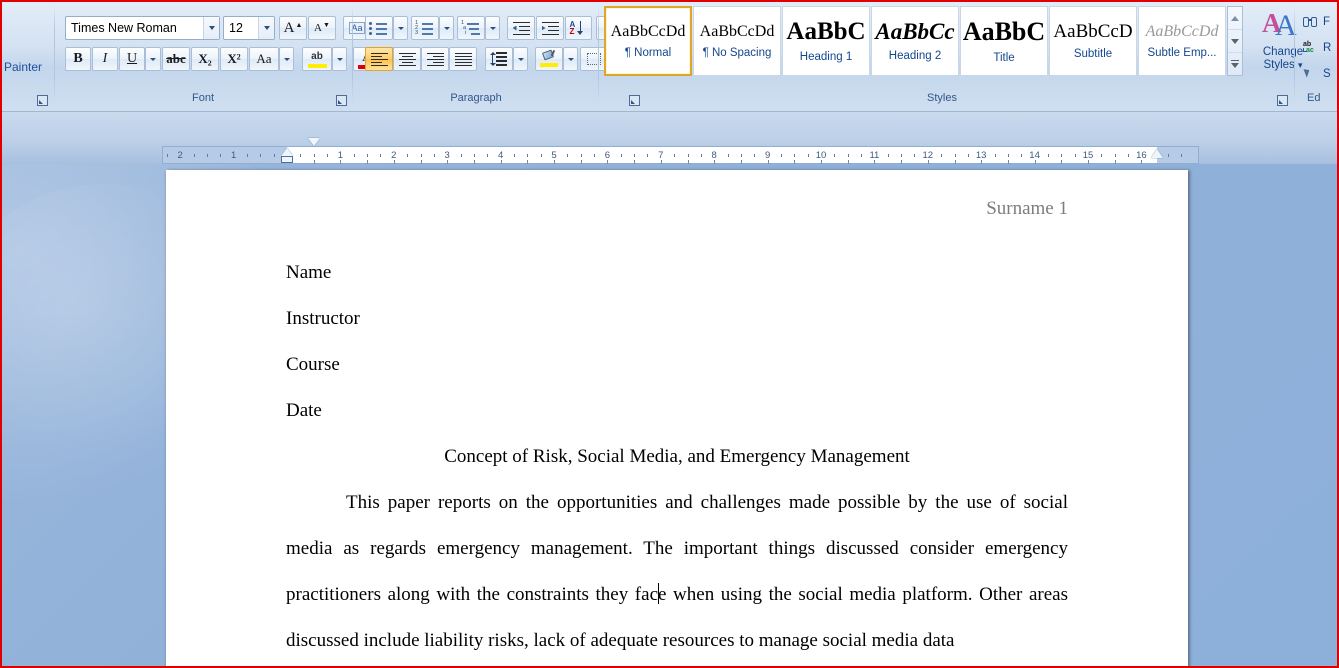 This screenshot has width=1339, height=668. What do you see at coordinates (41, 99) in the screenshot?
I see `clipboard-dialog-launcher` at bounding box center [41, 99].